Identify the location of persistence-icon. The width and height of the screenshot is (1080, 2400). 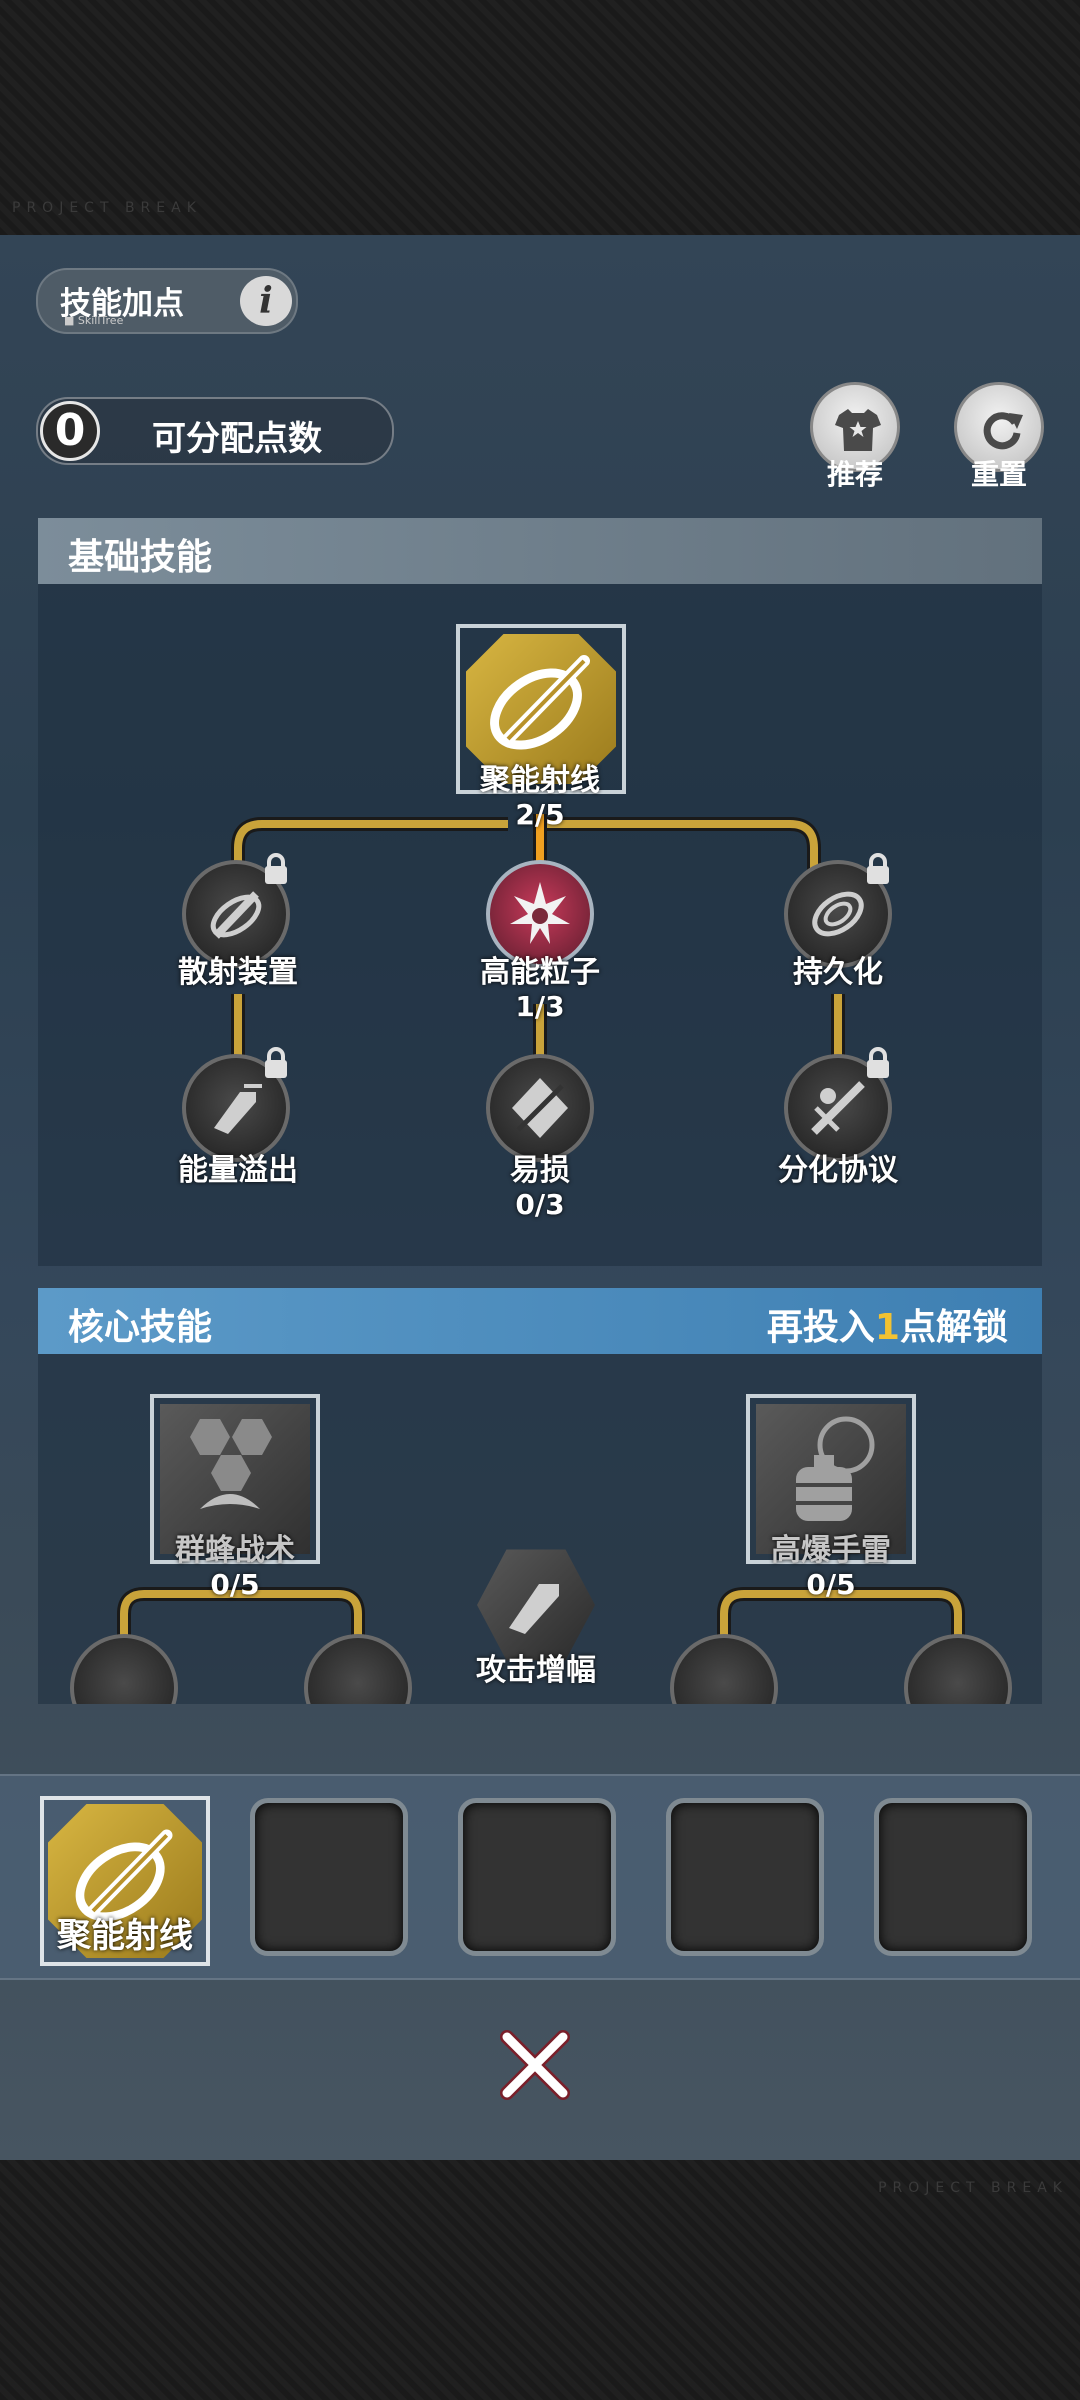
(838, 914).